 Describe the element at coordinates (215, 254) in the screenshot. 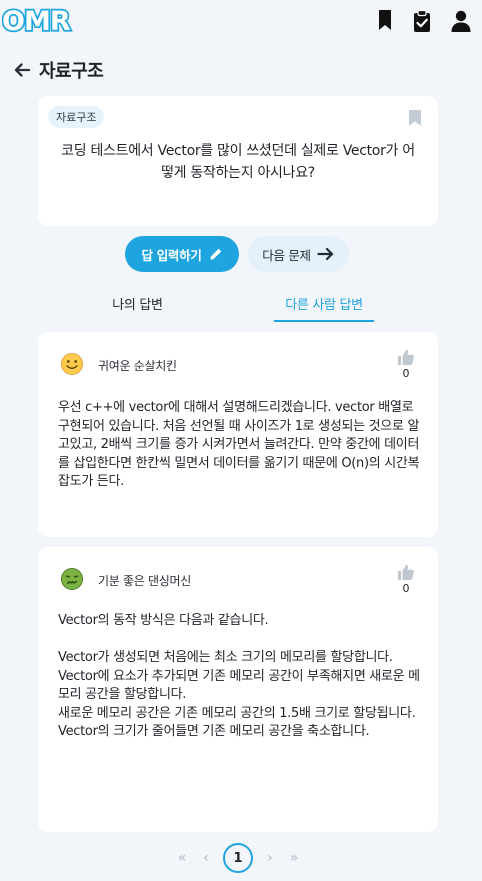

I see `pencil-icon` at that location.